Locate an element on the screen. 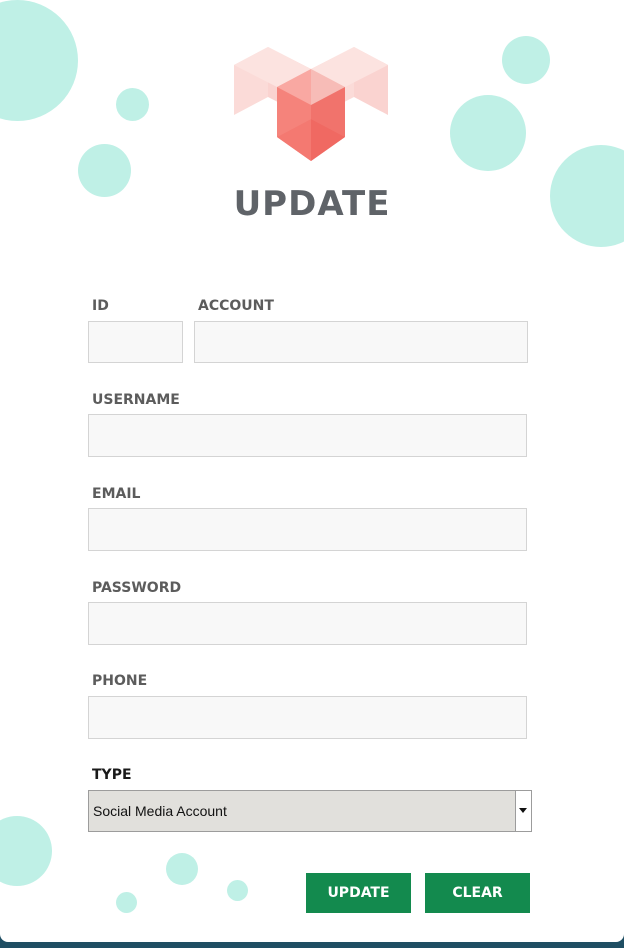 The width and height of the screenshot is (624, 948). account-label: ACCOUNT is located at coordinates (236, 306).